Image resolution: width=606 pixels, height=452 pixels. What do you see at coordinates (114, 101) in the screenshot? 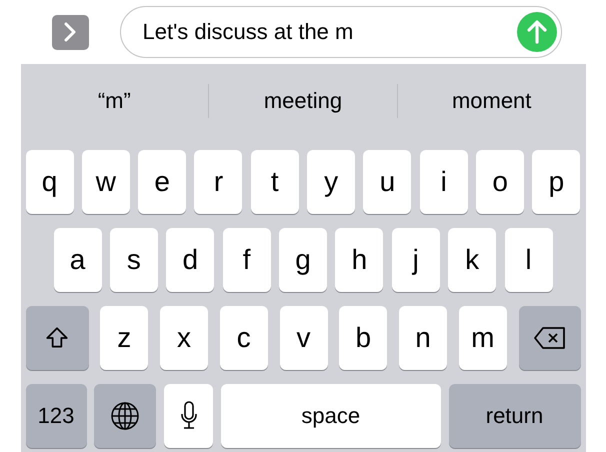
I see `suggestion: “m”` at bounding box center [114, 101].